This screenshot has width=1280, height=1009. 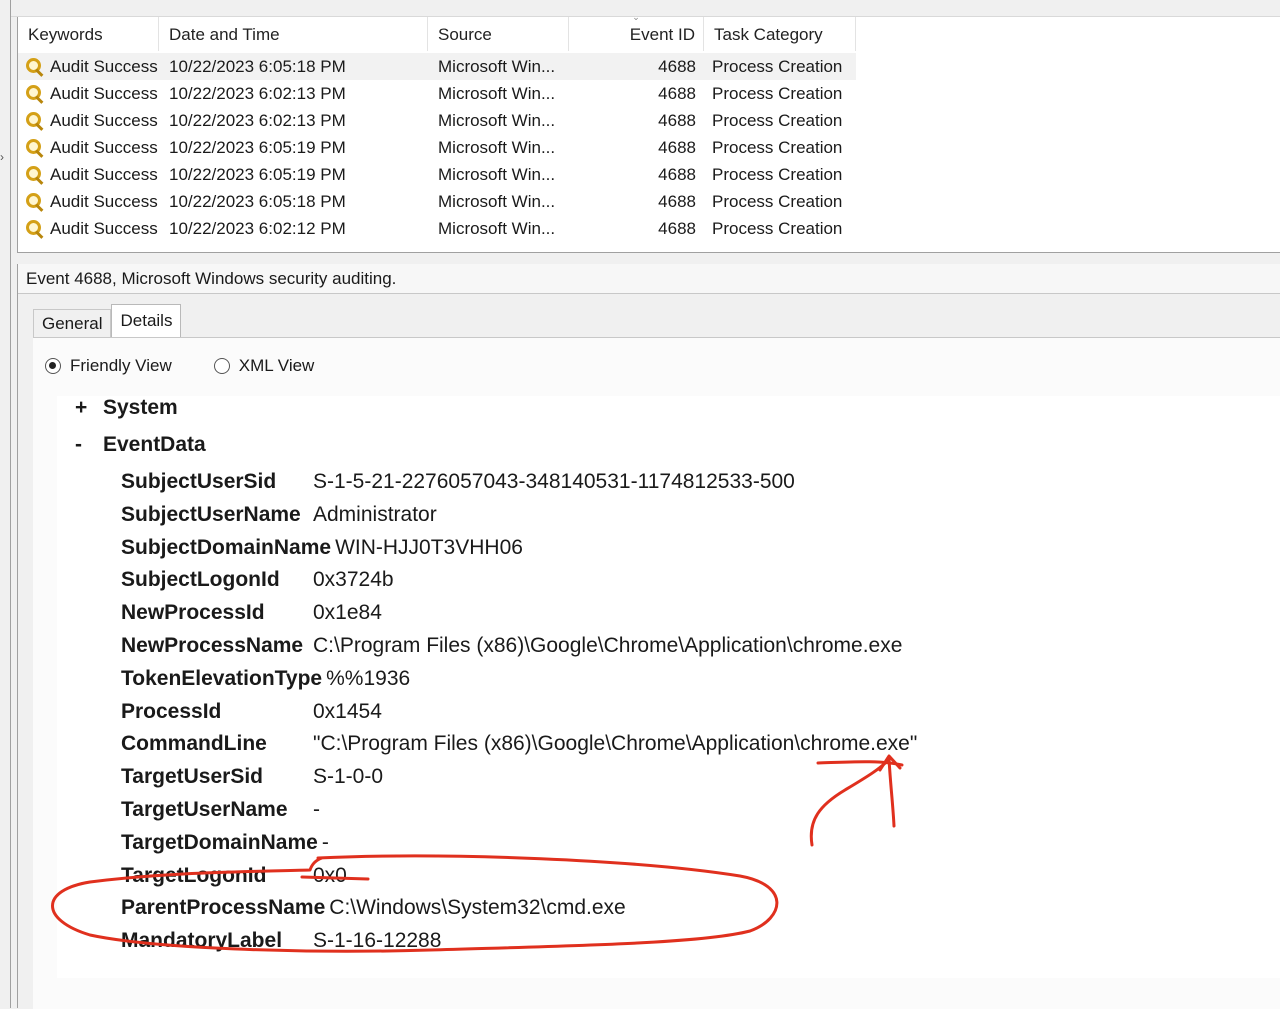 What do you see at coordinates (330, 875) in the screenshot?
I see `field-value: 0x0` at bounding box center [330, 875].